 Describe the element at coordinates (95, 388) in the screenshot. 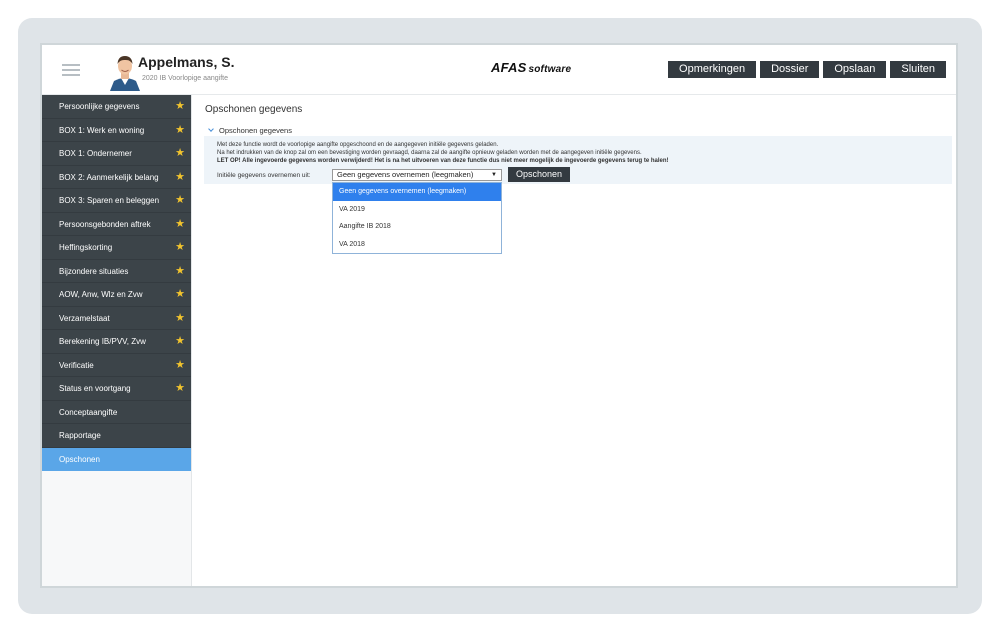

I see `sidebar-item-label: Status en voortgang` at that location.